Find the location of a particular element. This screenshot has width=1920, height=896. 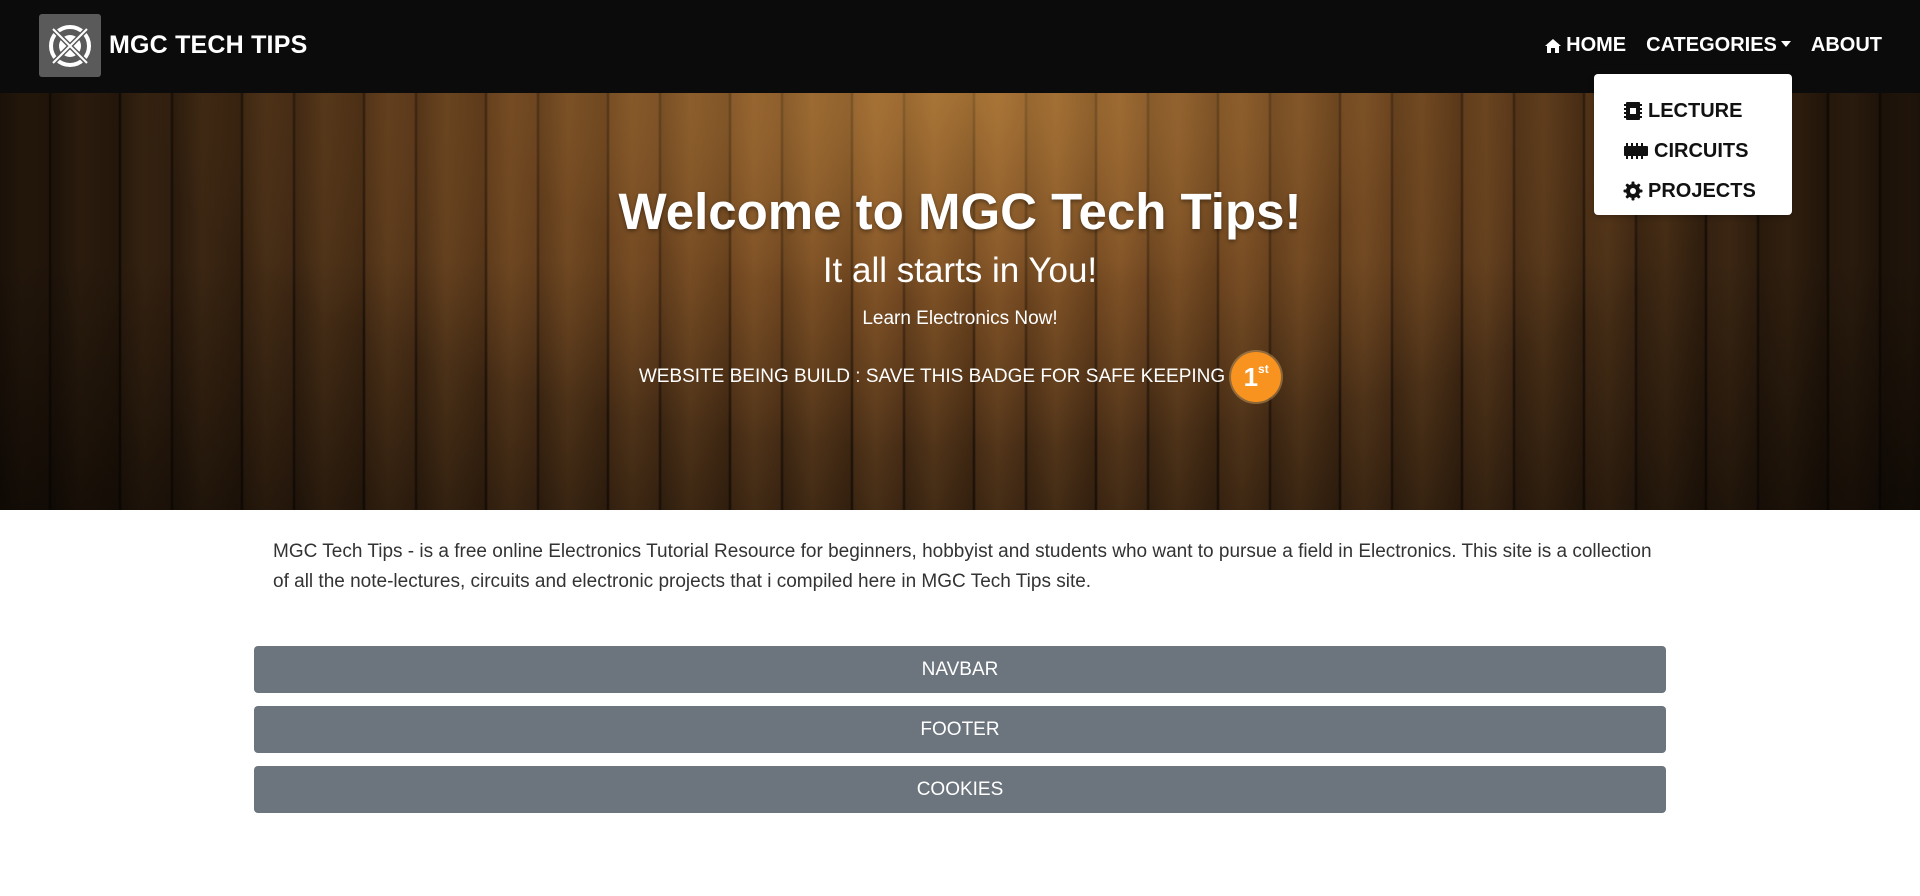

nav-home-link: HOME is located at coordinates (1585, 45).